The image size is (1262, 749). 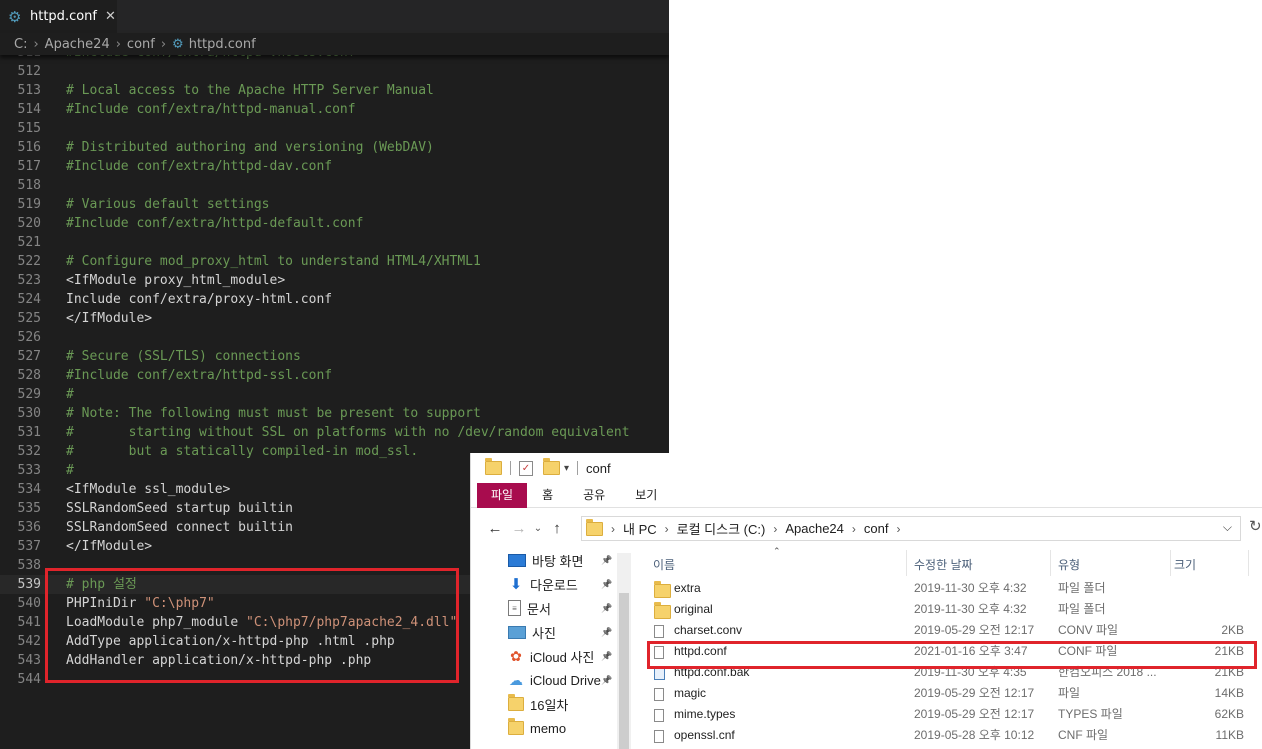 I want to click on nav-item: ☁ iCloud Drive 📌, so click(x=551, y=680).